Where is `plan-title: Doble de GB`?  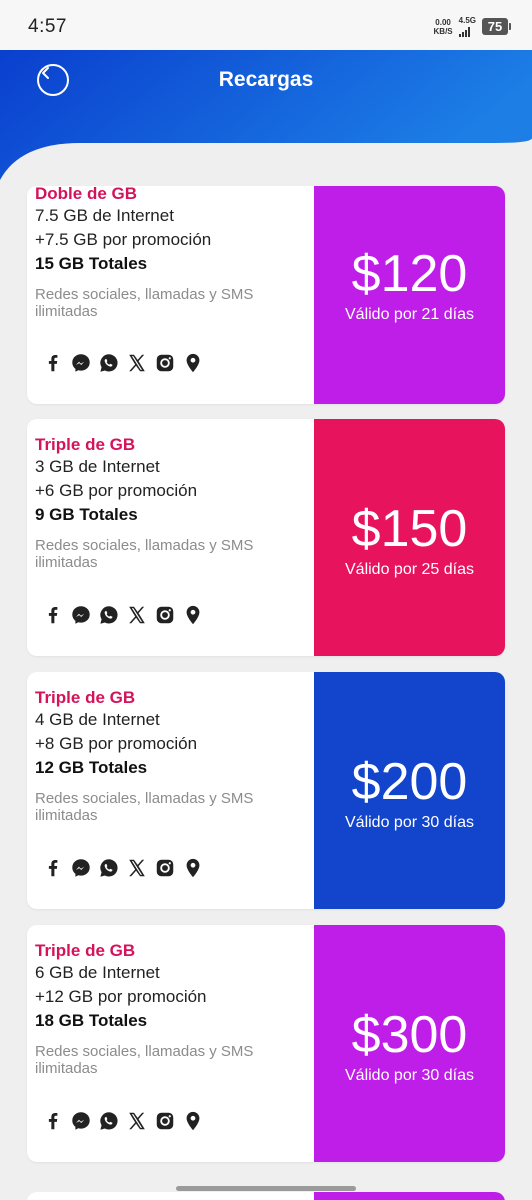 plan-title: Doble de GB is located at coordinates (86, 194).